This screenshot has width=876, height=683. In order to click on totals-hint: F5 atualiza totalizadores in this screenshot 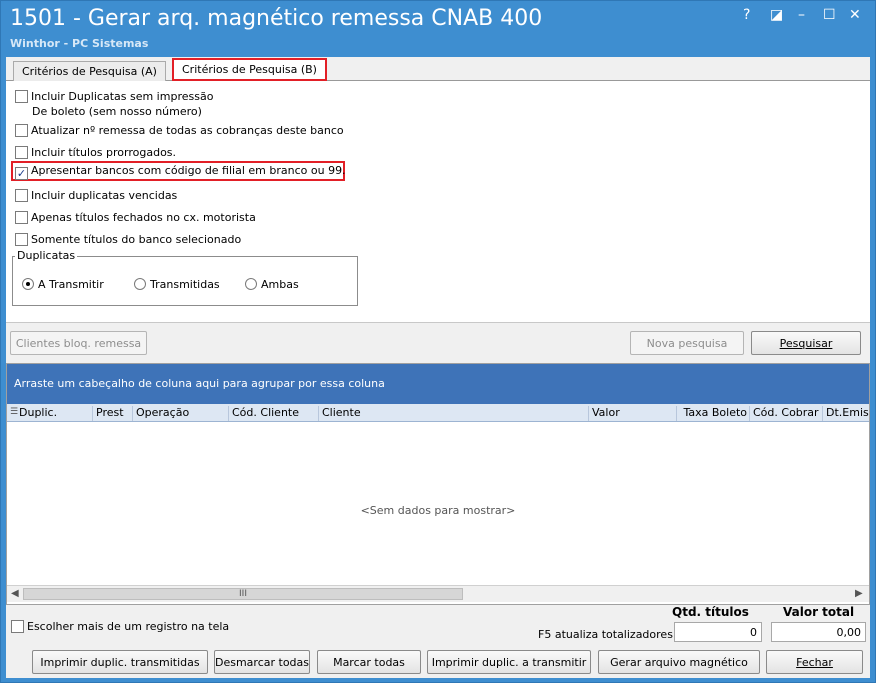, I will do `click(605, 634)`.